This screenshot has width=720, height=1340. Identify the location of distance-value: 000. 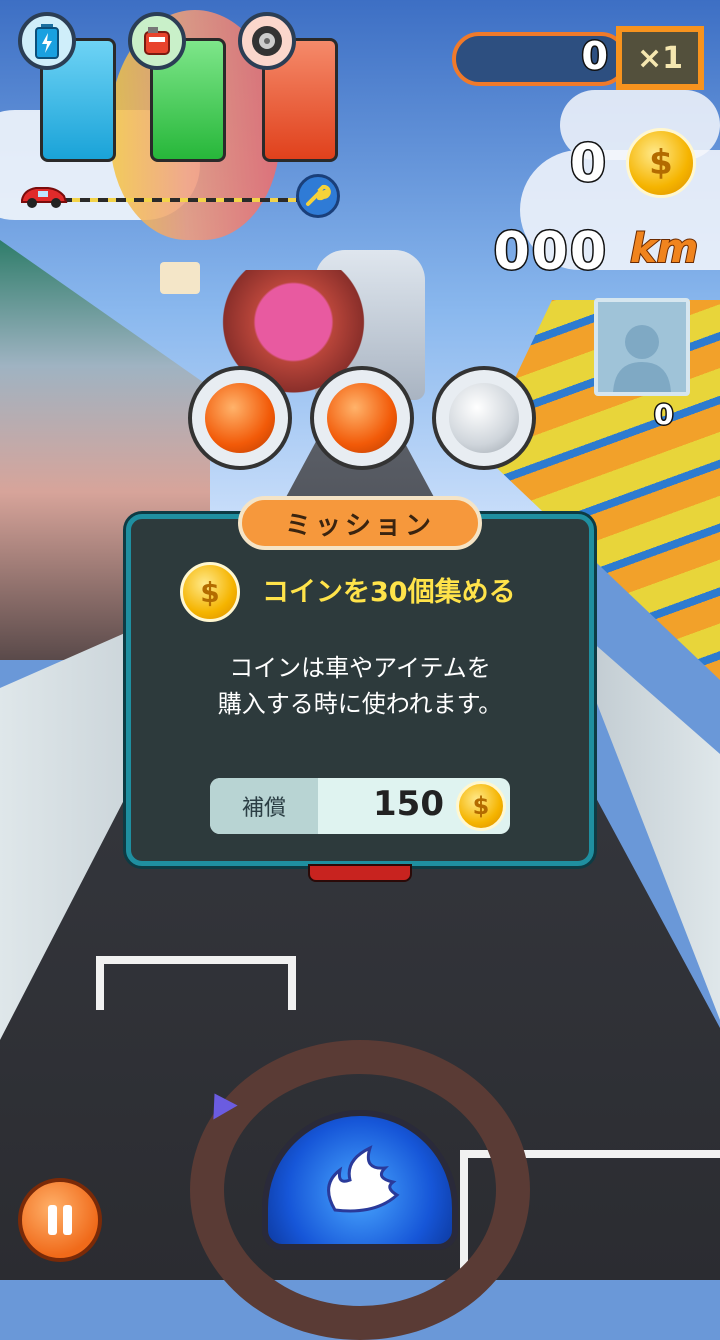
(550, 252).